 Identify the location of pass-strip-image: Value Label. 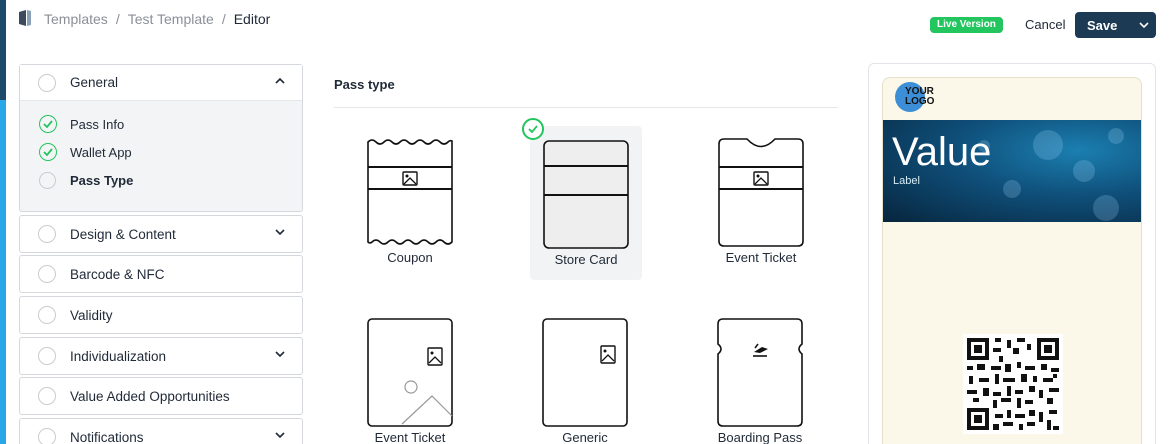
(1012, 171).